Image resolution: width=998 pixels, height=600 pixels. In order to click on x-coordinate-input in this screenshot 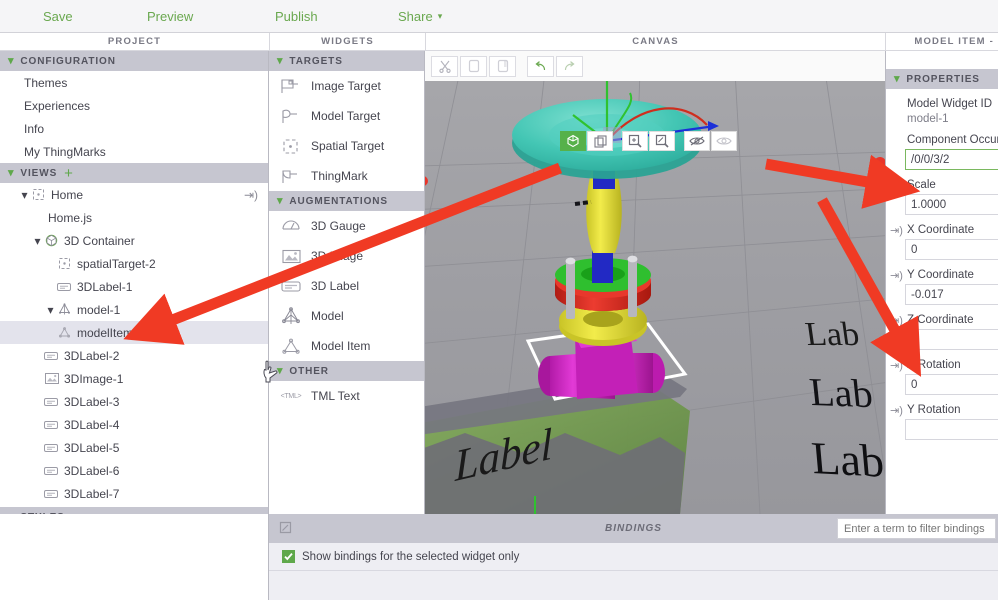, I will do `click(951, 249)`.